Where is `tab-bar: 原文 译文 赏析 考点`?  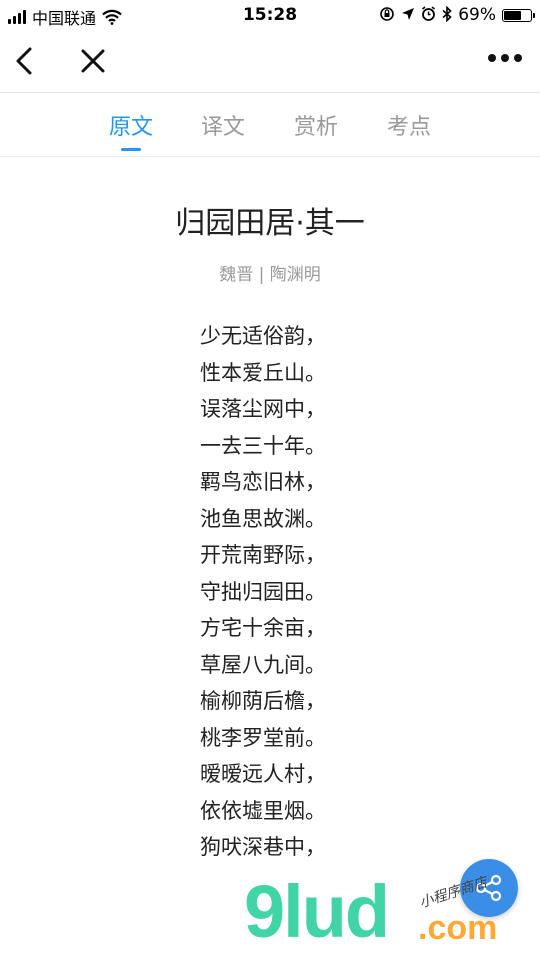 tab-bar: 原文 译文 赏析 考点 is located at coordinates (270, 125).